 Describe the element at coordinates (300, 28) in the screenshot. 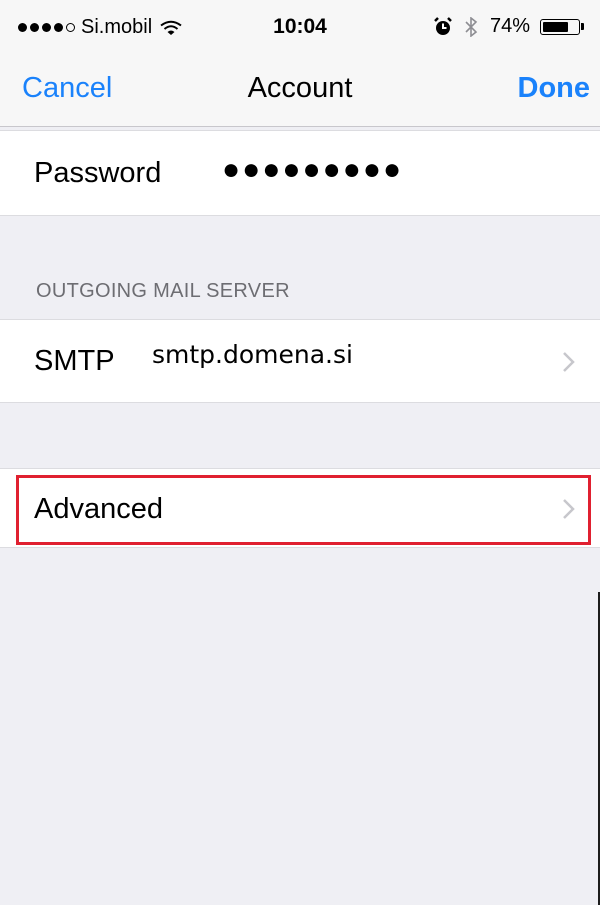

I see `status-bar: Si.mobil 10:04 74%` at that location.